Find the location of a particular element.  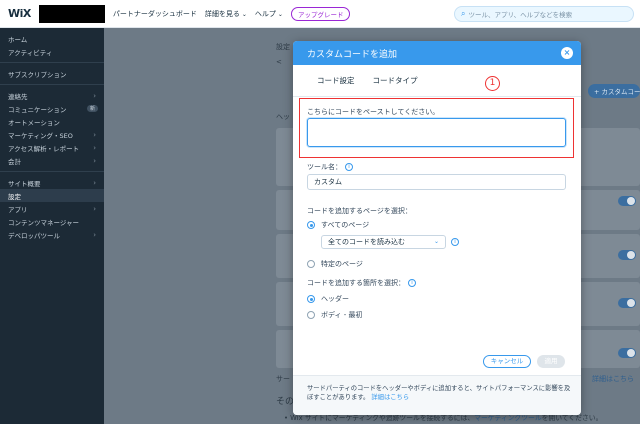

radio-header is located at coordinates (311, 299).